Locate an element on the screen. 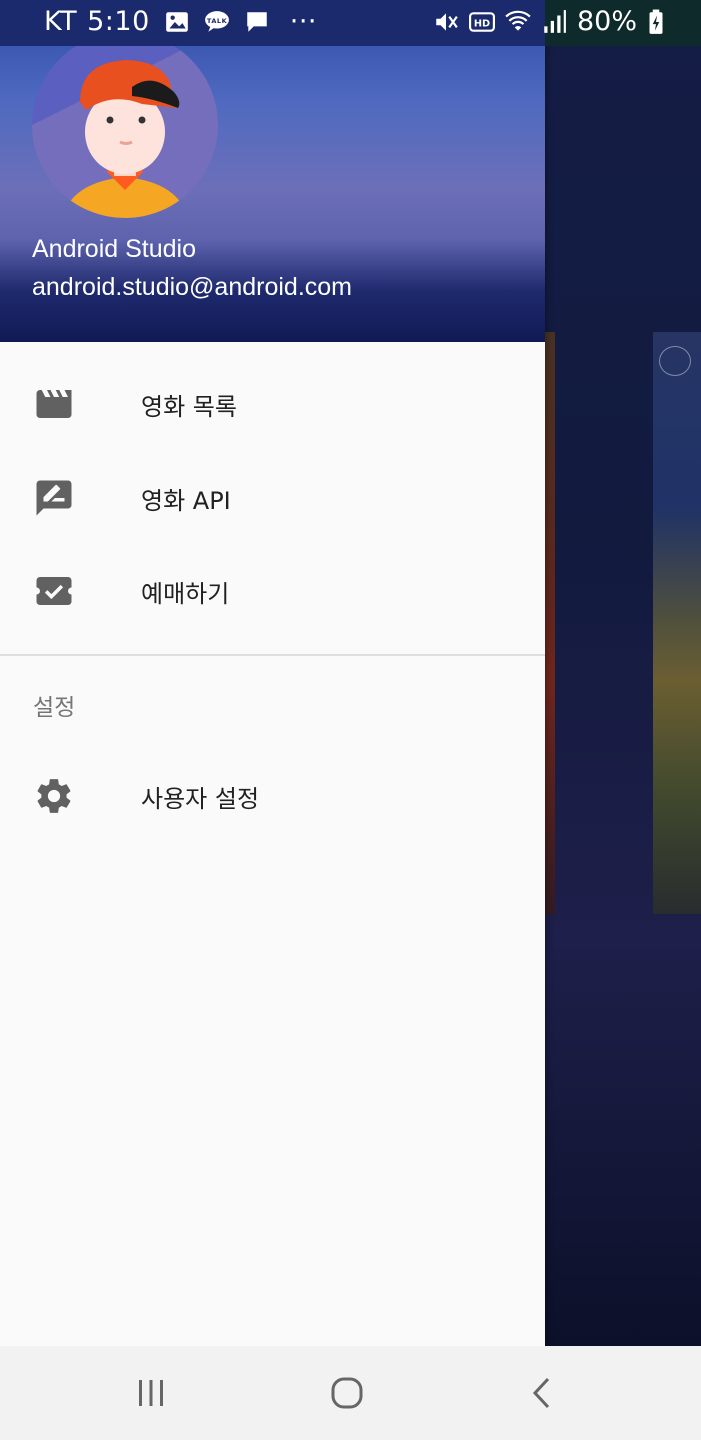  hd-icon: HD is located at coordinates (481, 22).